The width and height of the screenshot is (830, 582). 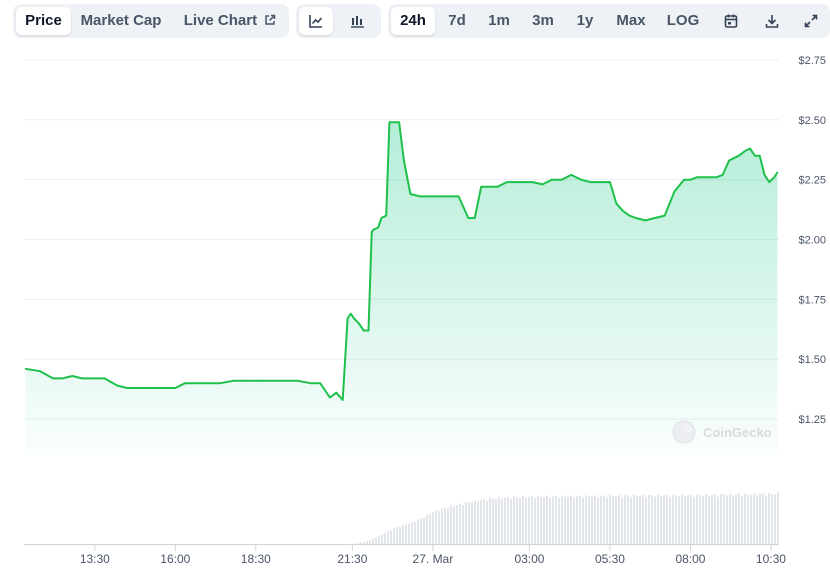 What do you see at coordinates (175, 559) in the screenshot?
I see `x-tick-label: 16:00` at bounding box center [175, 559].